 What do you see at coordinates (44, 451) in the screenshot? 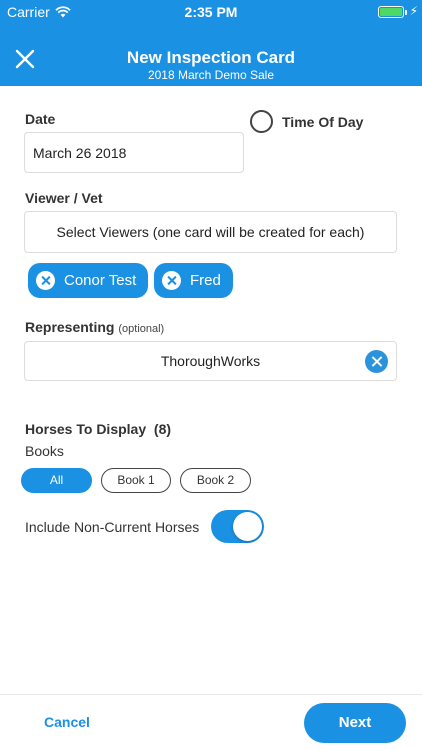
I see `books-label: Books` at bounding box center [44, 451].